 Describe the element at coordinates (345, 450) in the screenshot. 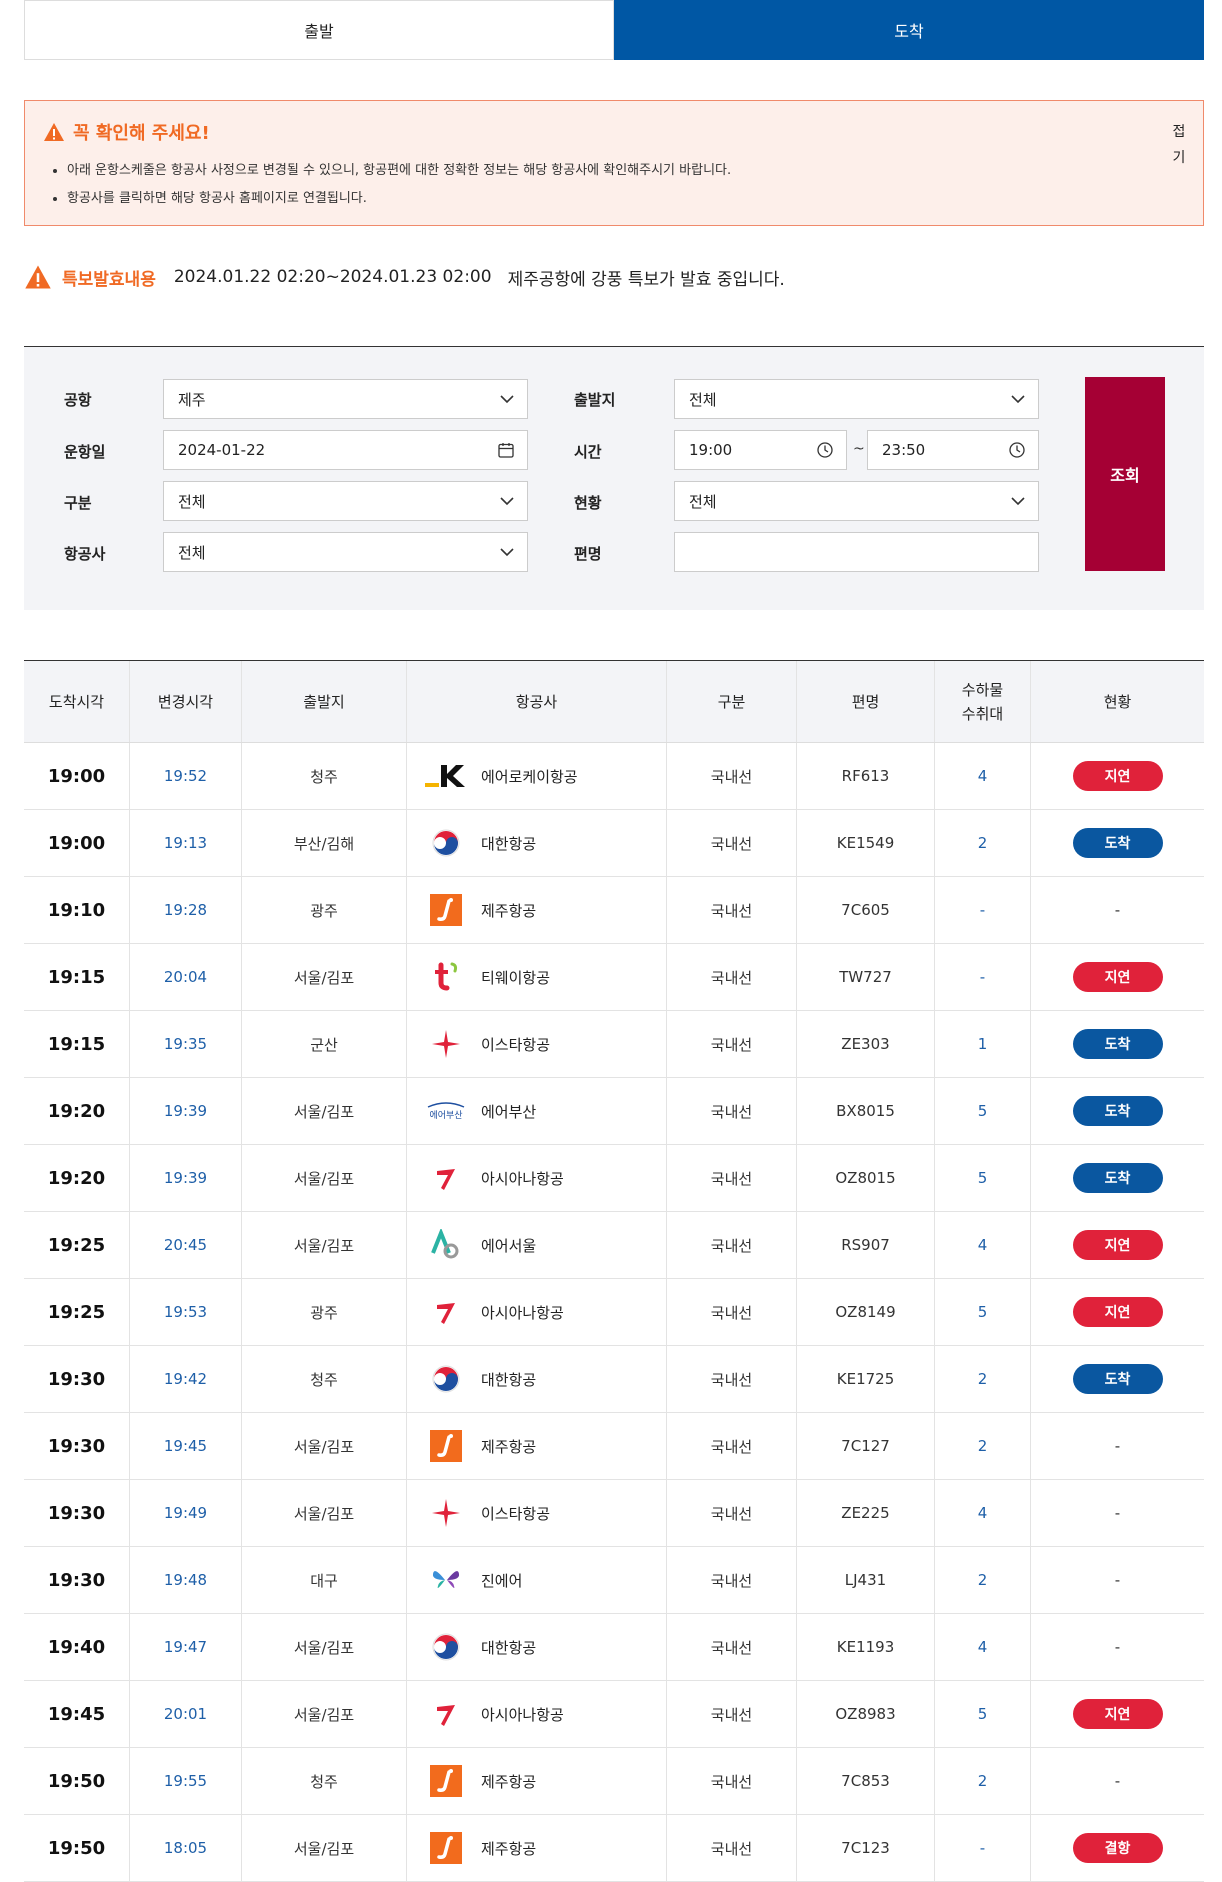

I see `date-input: 2024-01-22` at that location.